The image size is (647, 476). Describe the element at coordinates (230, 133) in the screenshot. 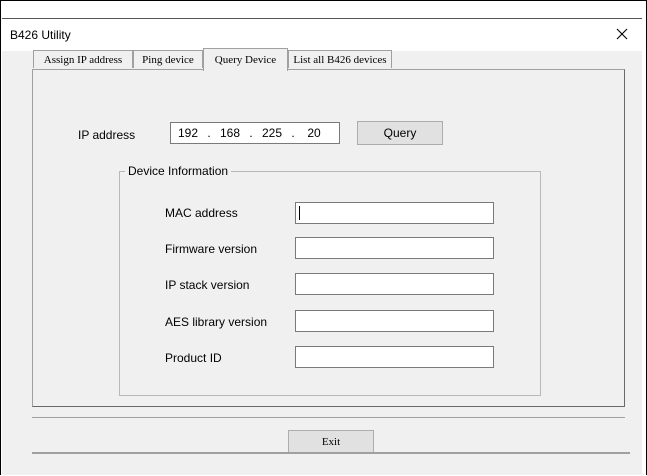

I see `ip-octet-2: 168` at that location.